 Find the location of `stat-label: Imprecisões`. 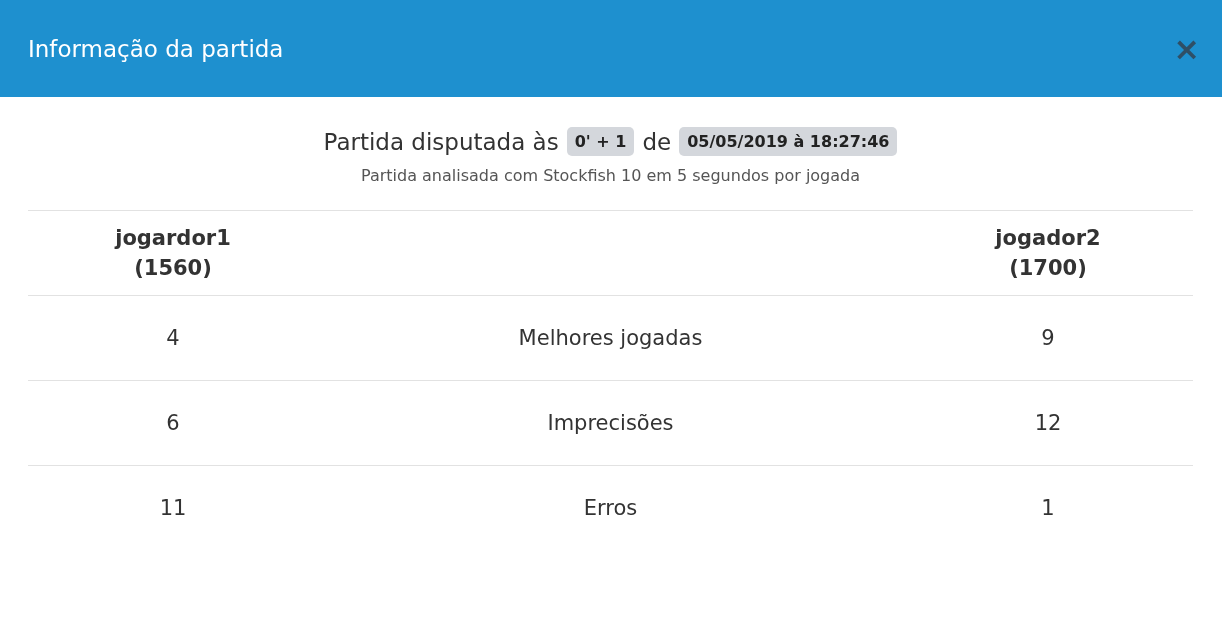

stat-label: Imprecisões is located at coordinates (610, 423).